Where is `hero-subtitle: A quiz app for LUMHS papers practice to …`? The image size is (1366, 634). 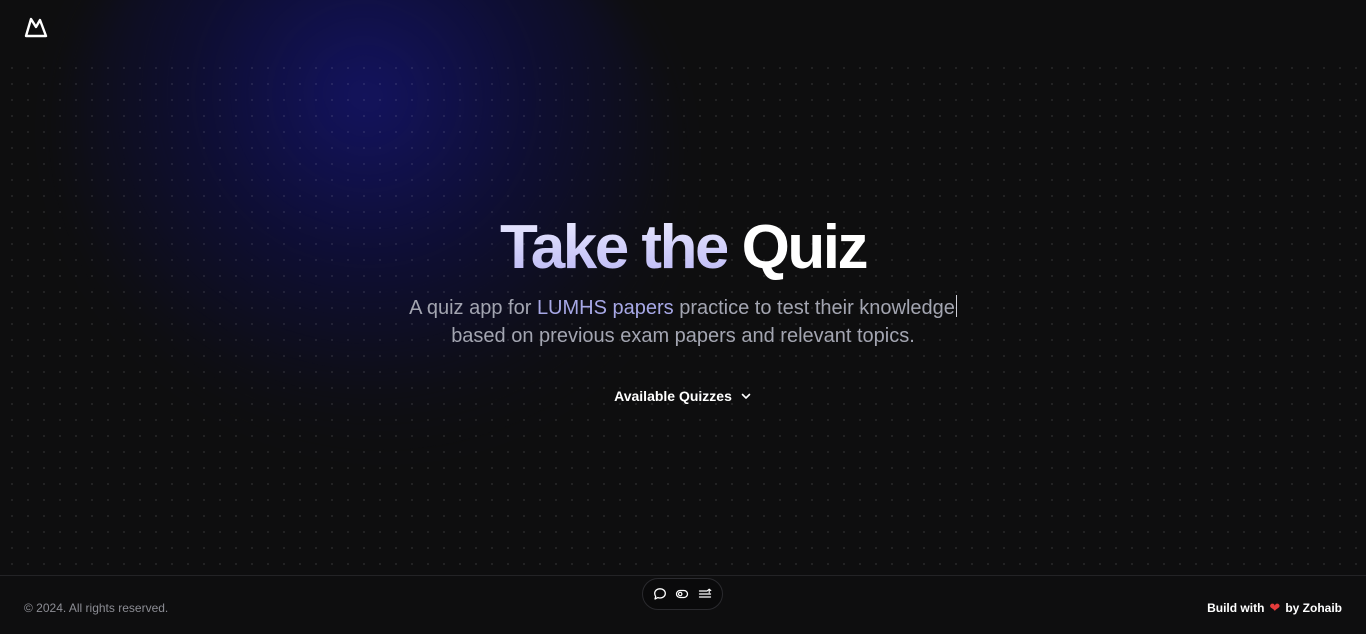 hero-subtitle: A quiz app for LUMHS papers practice to … is located at coordinates (683, 322).